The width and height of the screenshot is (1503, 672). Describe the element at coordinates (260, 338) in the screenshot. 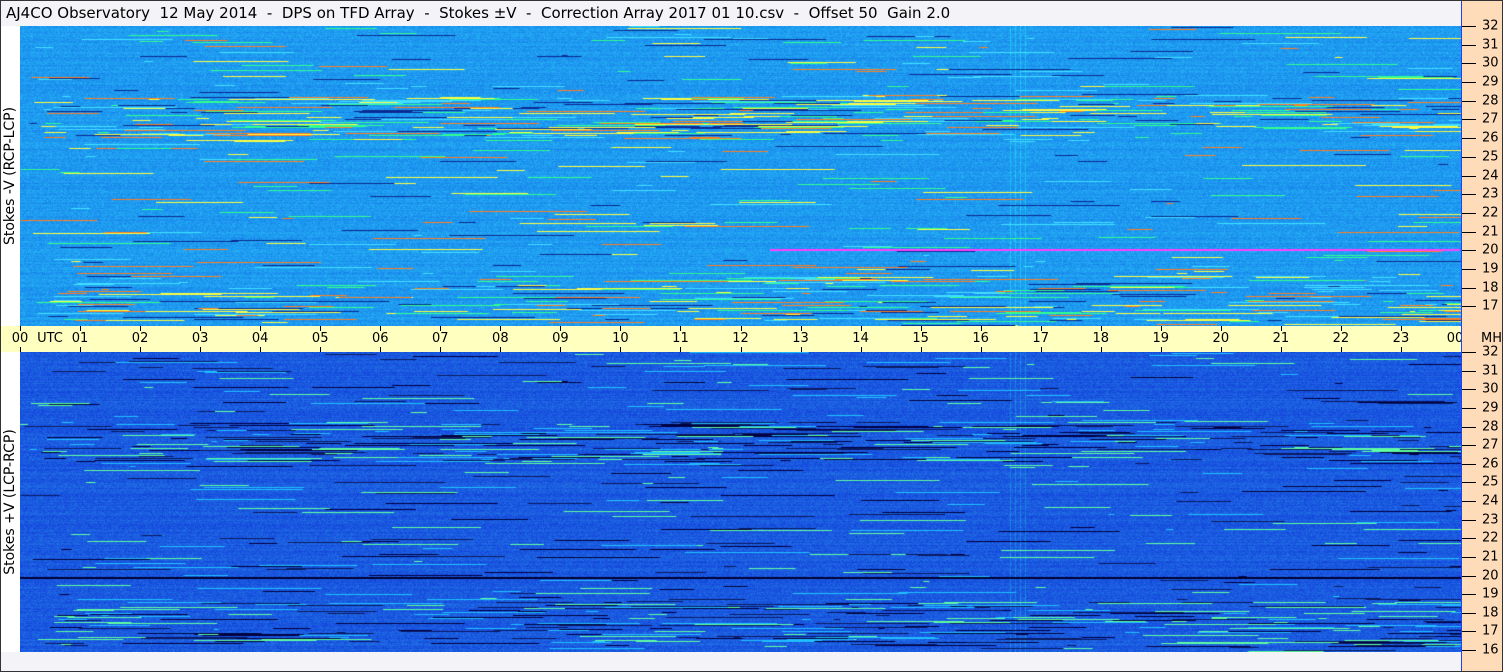

I see `x-tick-label: 04` at that location.